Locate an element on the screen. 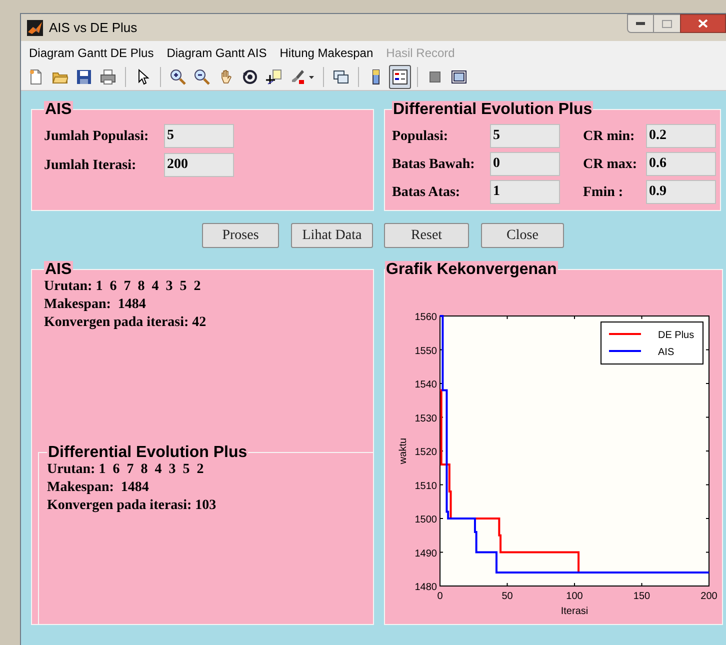 The image size is (726, 645). x-tick-label: 100 is located at coordinates (574, 596).